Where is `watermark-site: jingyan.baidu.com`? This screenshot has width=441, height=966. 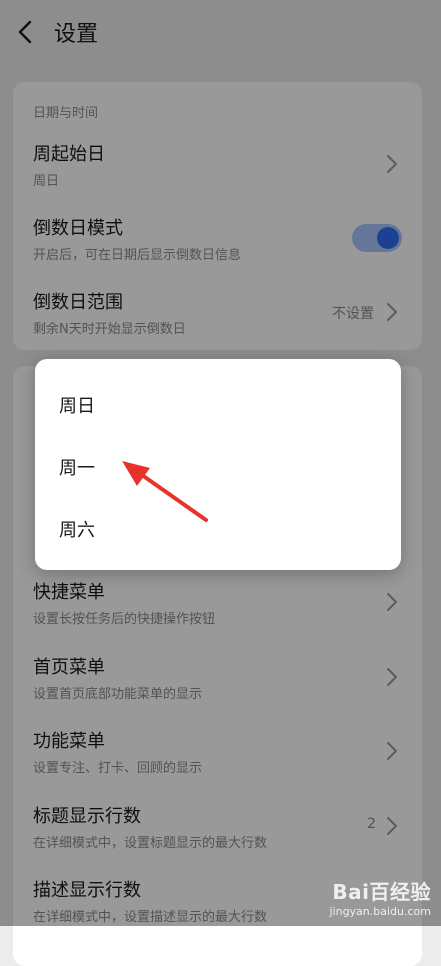
watermark-site: jingyan.baidu.com is located at coordinates (380, 911).